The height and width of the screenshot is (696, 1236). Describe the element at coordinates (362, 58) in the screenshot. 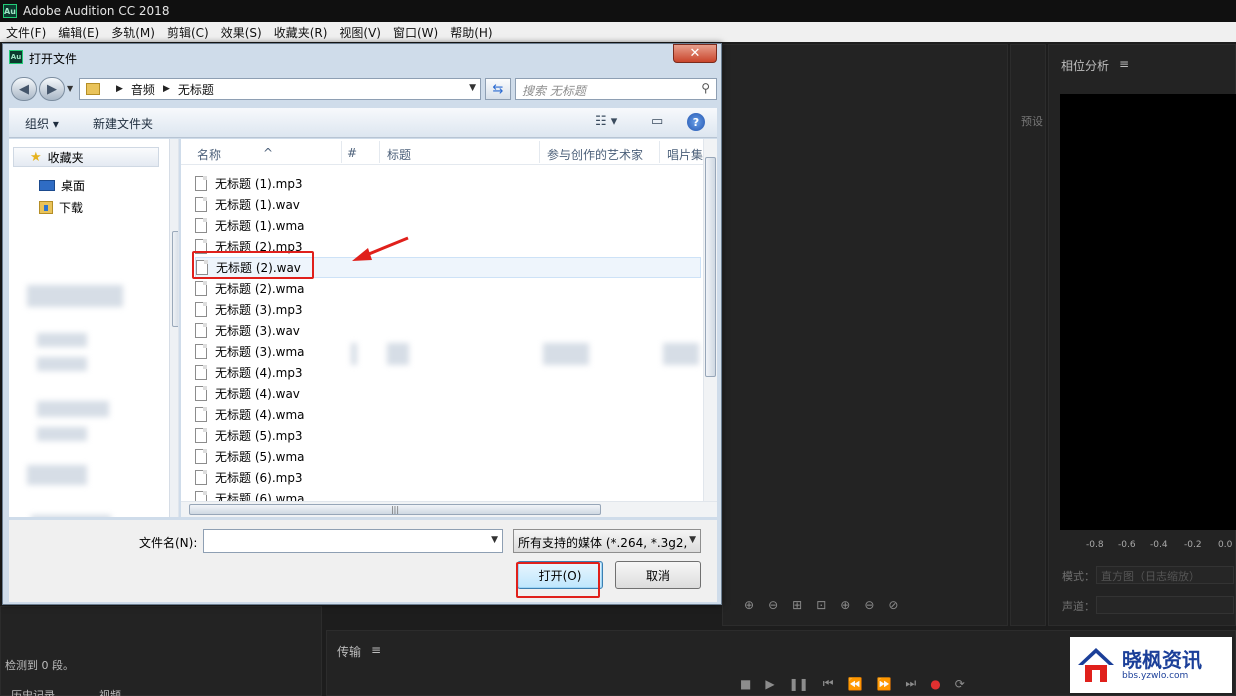

I see `dialog-titlebar: Au 打开文件 ✕` at that location.